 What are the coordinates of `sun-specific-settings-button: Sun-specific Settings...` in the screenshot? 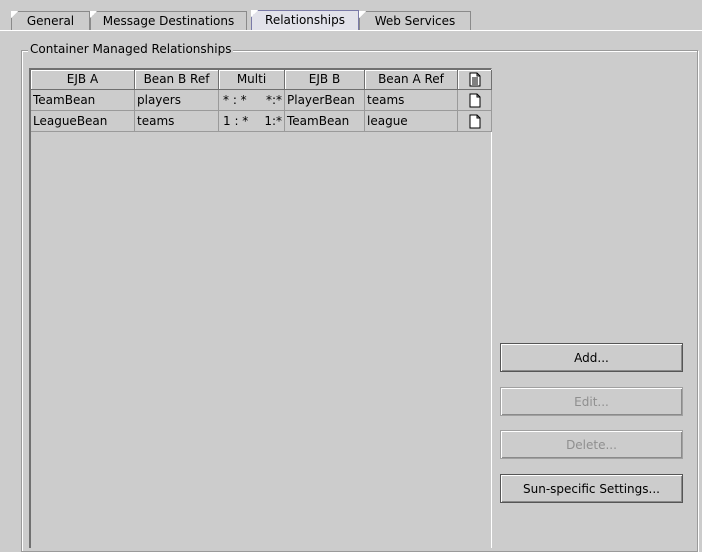 It's located at (591, 488).